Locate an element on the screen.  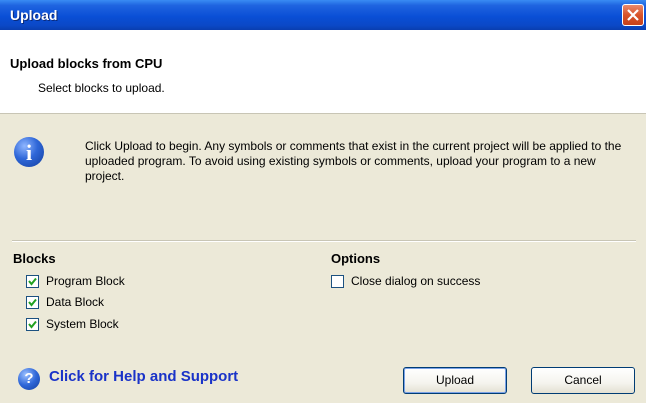
info-icon: i is located at coordinates (29, 152).